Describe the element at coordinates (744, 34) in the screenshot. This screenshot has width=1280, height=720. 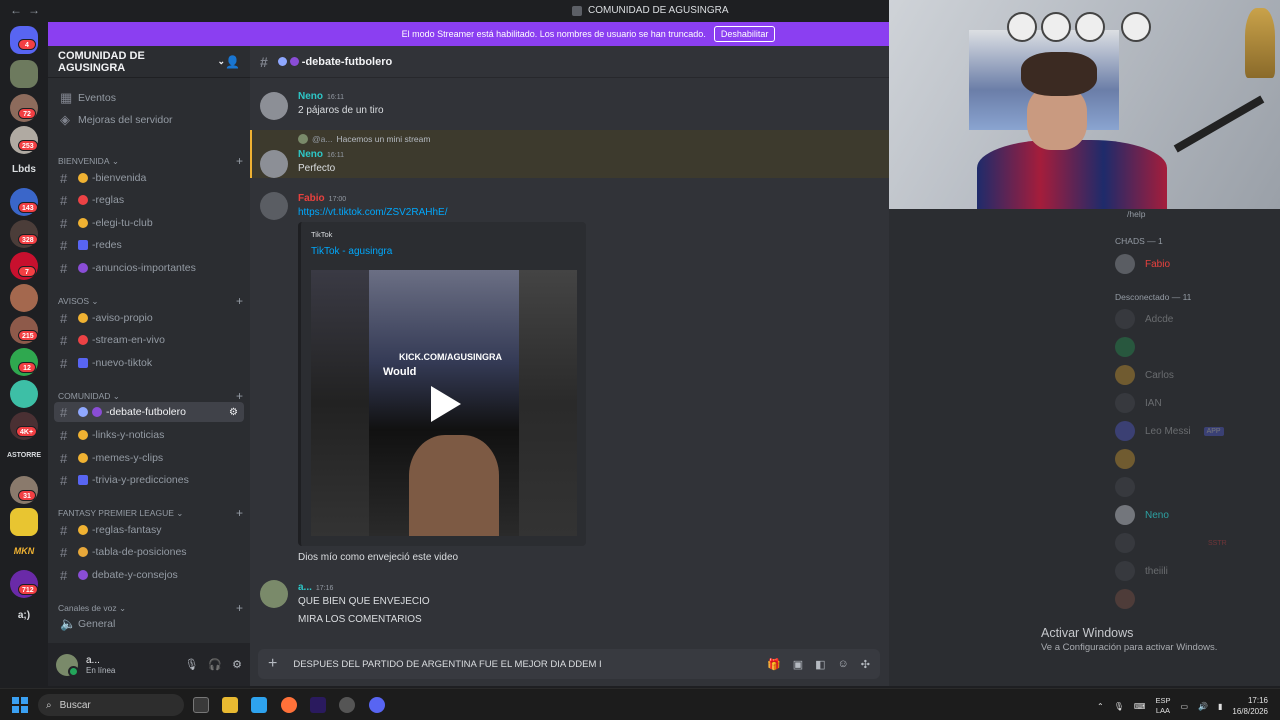
I see `disable-streamer-button: Deshabilitar` at that location.